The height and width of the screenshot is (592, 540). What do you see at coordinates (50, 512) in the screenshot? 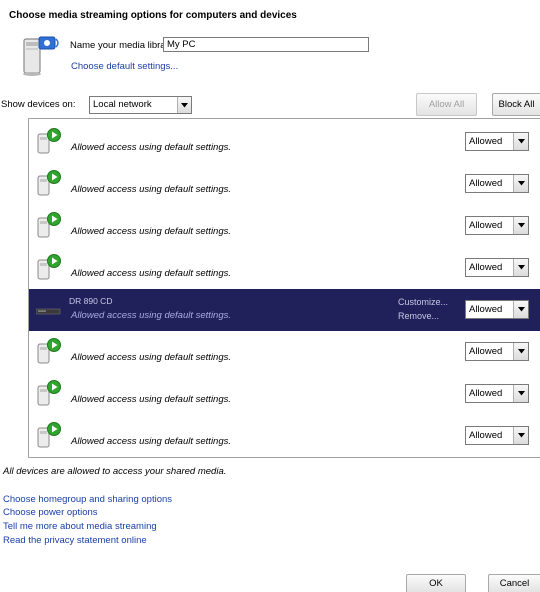
I see `power-options-link: Choose power options` at bounding box center [50, 512].